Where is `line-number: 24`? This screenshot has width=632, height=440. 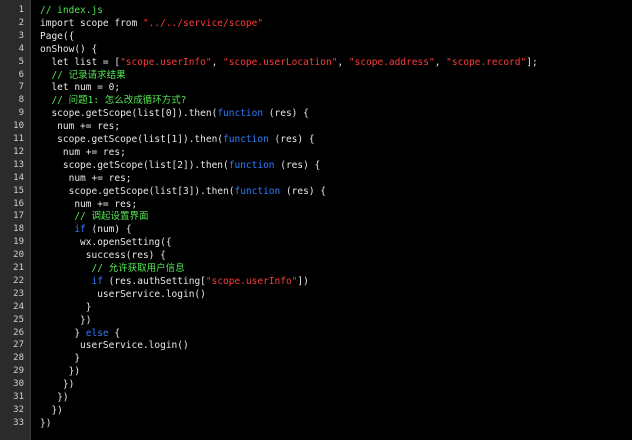 line-number: 24 is located at coordinates (18, 306).